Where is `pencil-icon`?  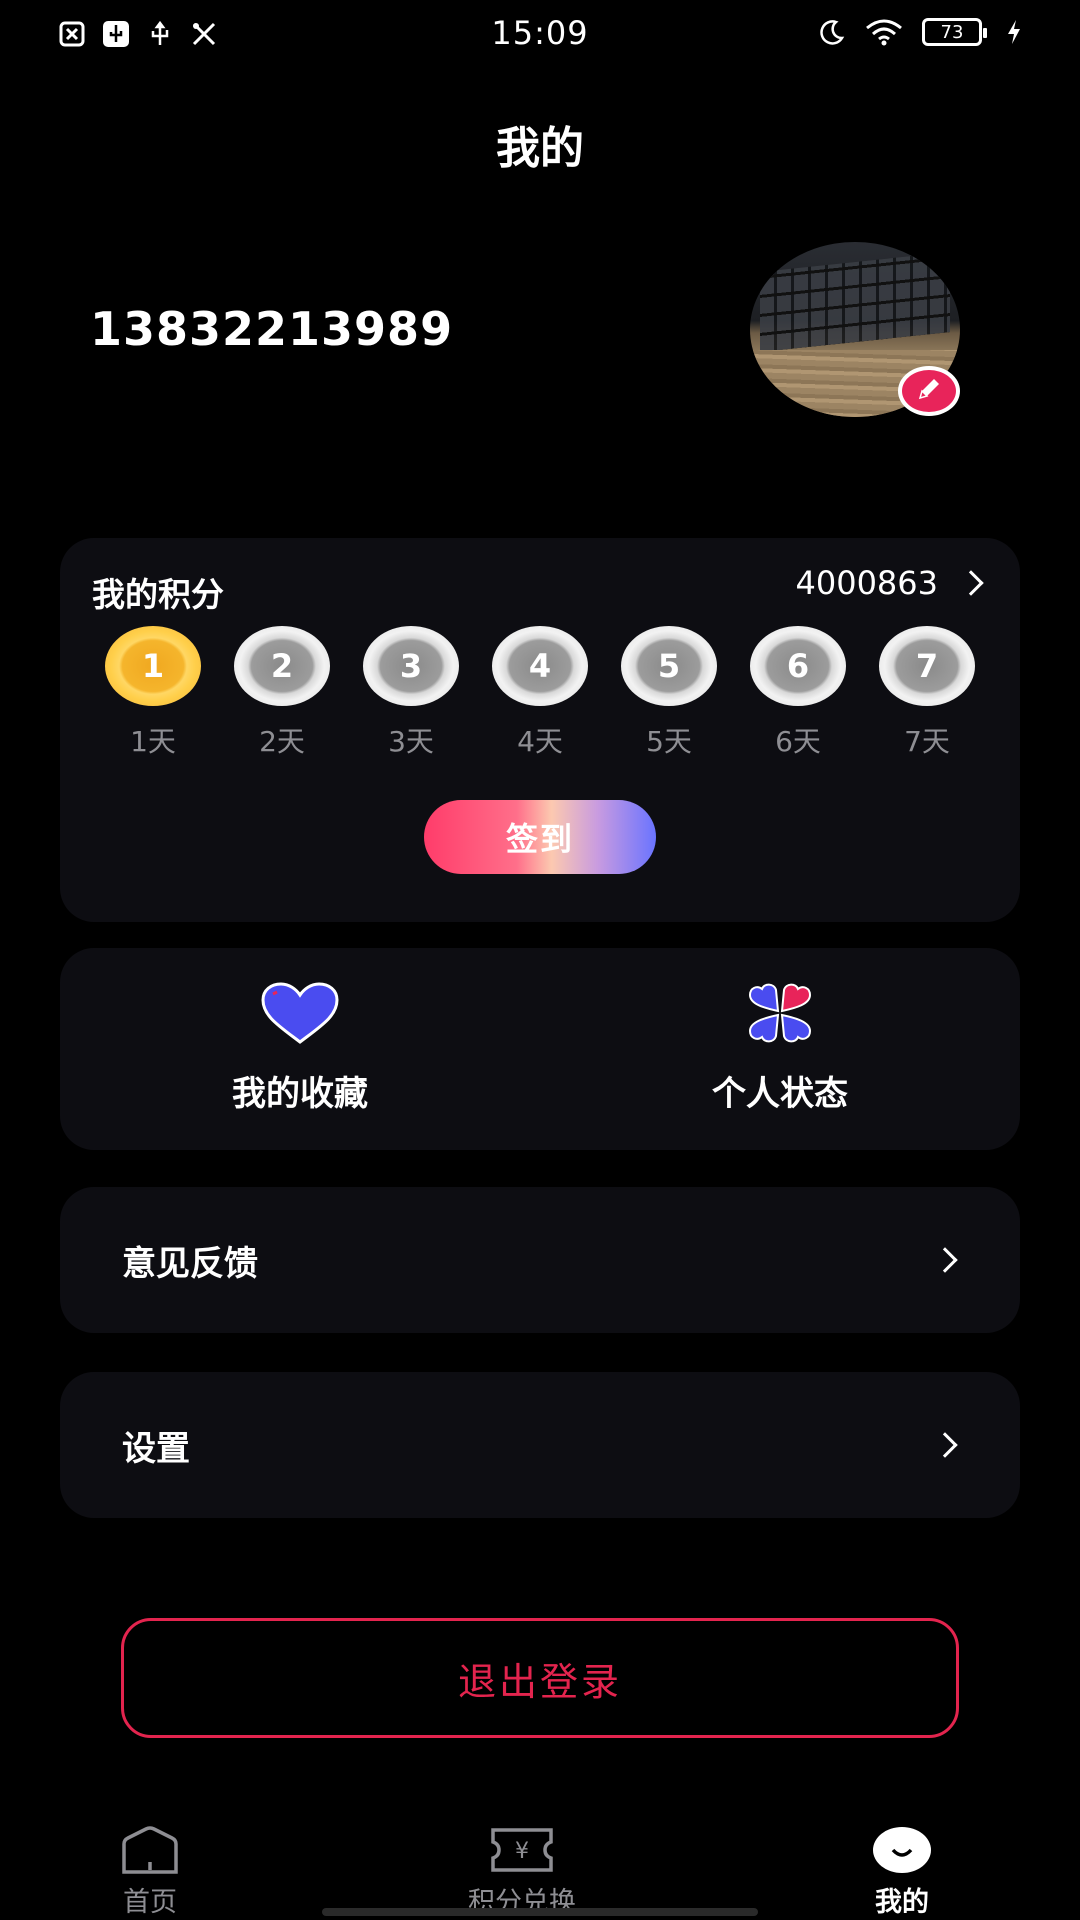
pencil-icon is located at coordinates (929, 391).